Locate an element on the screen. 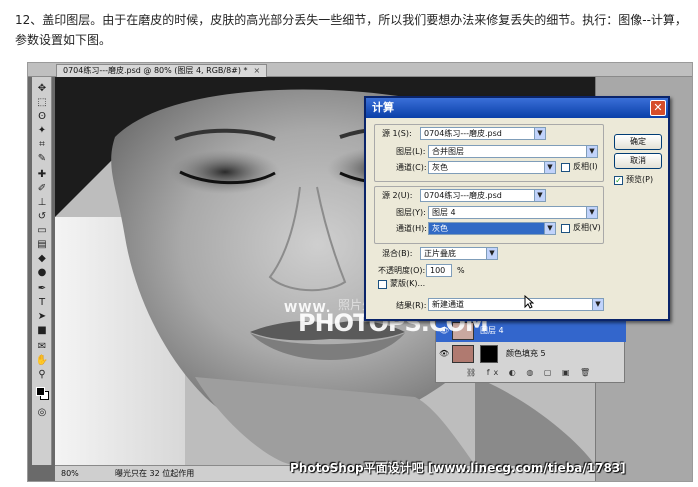 This screenshot has height=487, width=698. blending-label: 混合(B): is located at coordinates (397, 253).